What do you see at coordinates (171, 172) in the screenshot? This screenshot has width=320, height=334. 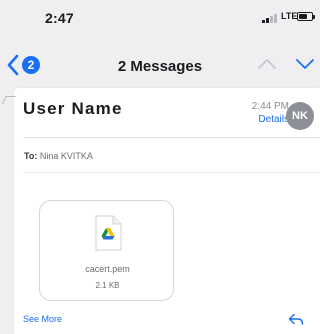 I see `recipient-divider` at bounding box center [171, 172].